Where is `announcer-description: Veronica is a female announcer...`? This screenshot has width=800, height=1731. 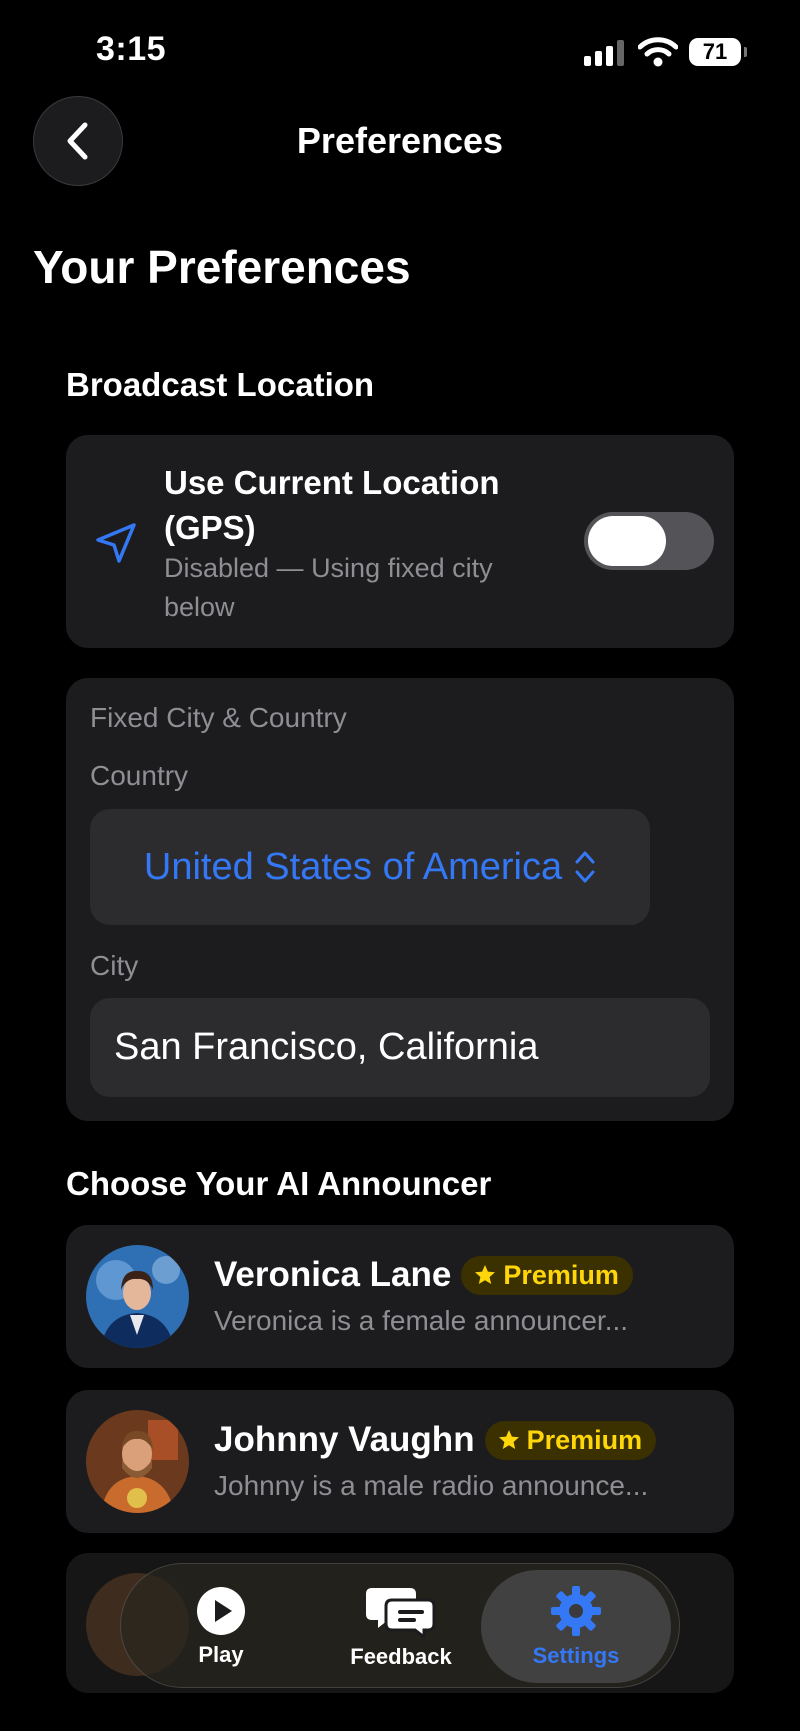 announcer-description: Veronica is a female announcer... is located at coordinates (421, 1320).